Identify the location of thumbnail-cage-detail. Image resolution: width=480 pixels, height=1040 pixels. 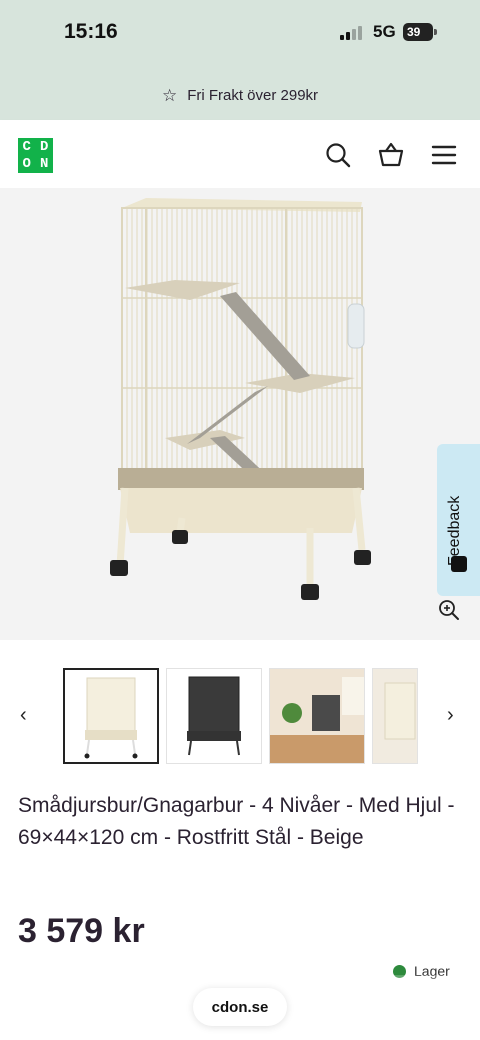
(395, 716).